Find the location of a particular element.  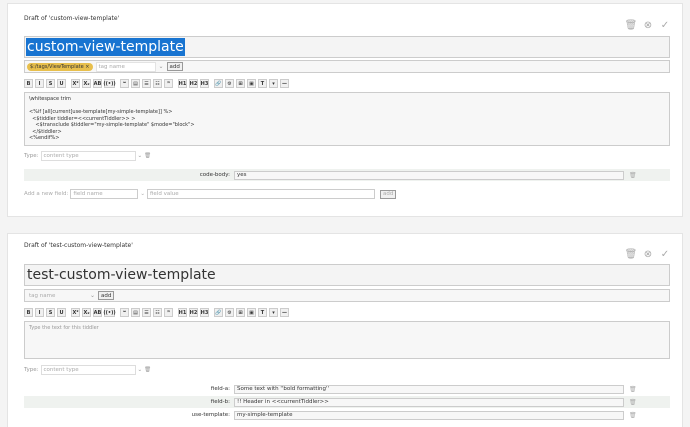

title-text: test-custom-view-template is located at coordinates (121, 275).